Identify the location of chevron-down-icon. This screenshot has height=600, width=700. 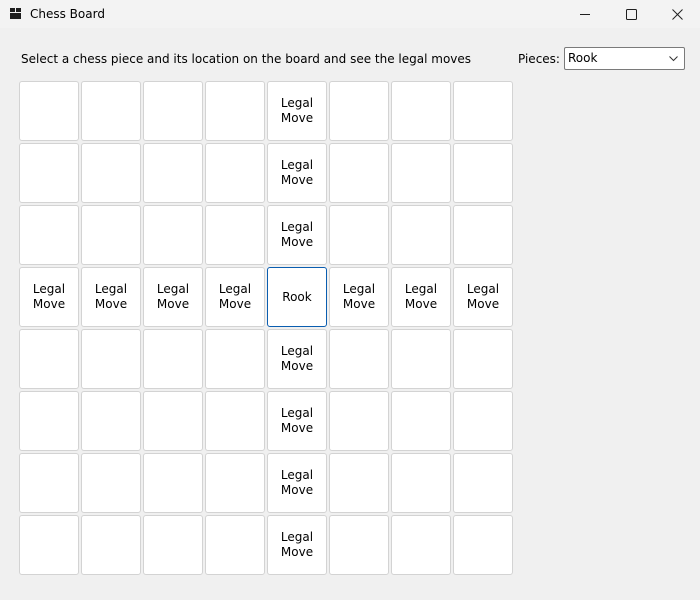
(673, 59).